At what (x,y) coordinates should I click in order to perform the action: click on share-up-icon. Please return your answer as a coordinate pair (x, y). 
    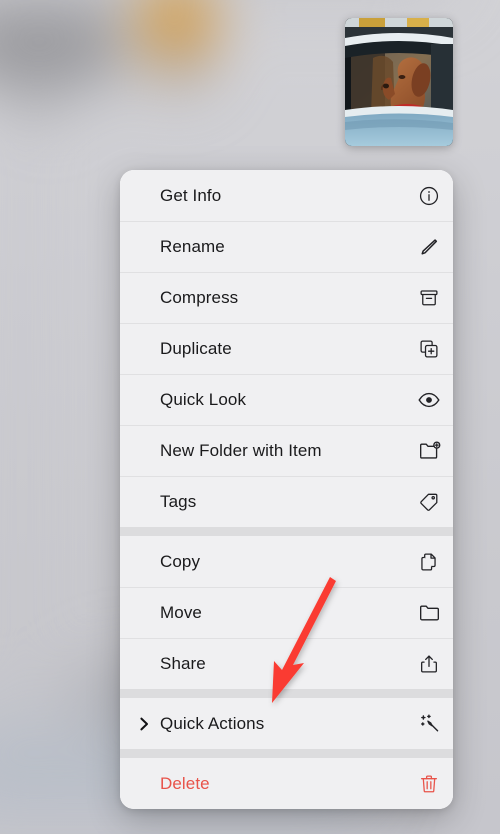
    Looking at the image, I should click on (429, 664).